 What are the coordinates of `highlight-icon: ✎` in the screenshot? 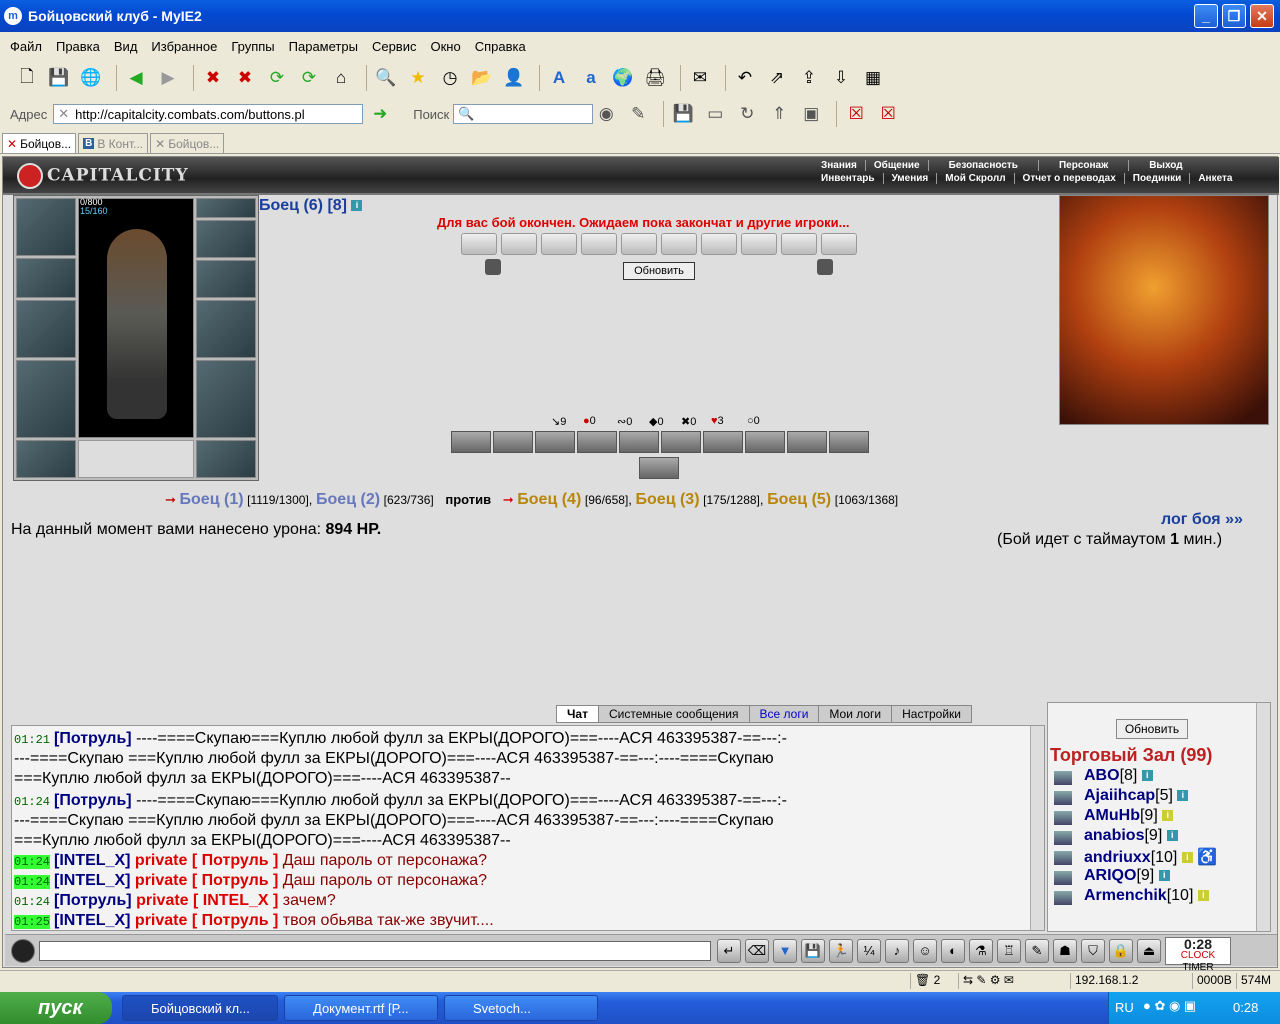 It's located at (638, 114).